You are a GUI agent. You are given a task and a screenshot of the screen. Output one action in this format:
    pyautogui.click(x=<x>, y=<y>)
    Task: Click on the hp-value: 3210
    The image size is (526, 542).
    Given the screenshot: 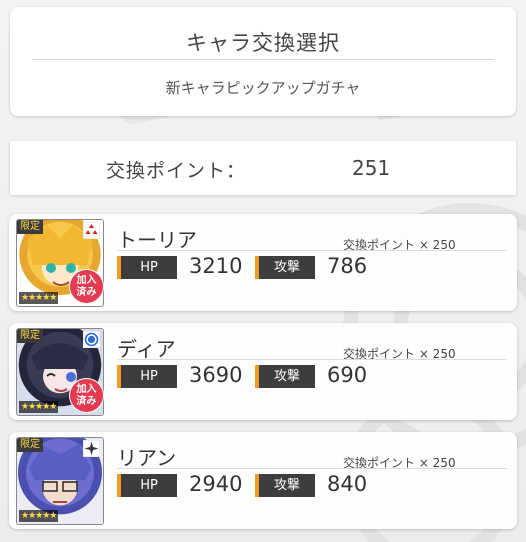 What is the action you would take?
    pyautogui.click(x=216, y=266)
    